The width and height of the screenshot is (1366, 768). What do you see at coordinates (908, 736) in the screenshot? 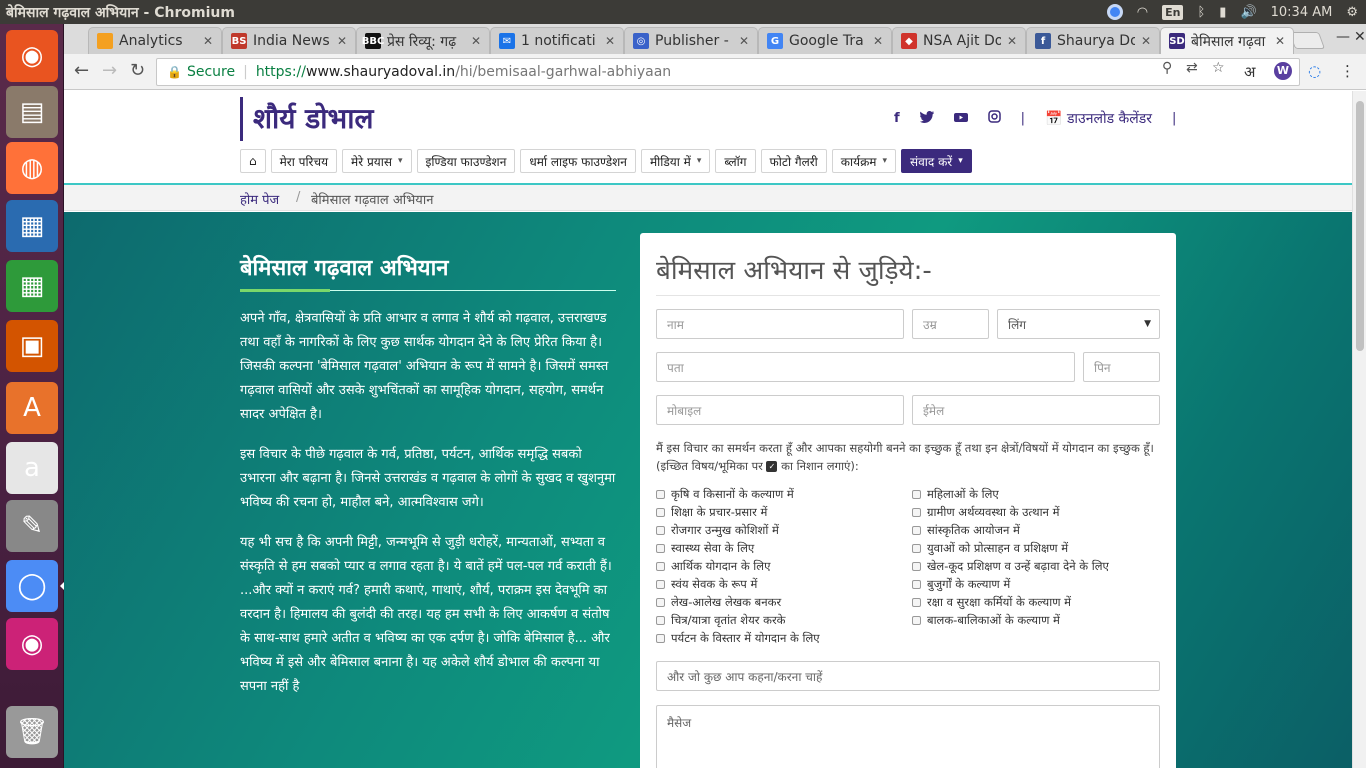
I see `message-textarea: मैसेज` at bounding box center [908, 736].